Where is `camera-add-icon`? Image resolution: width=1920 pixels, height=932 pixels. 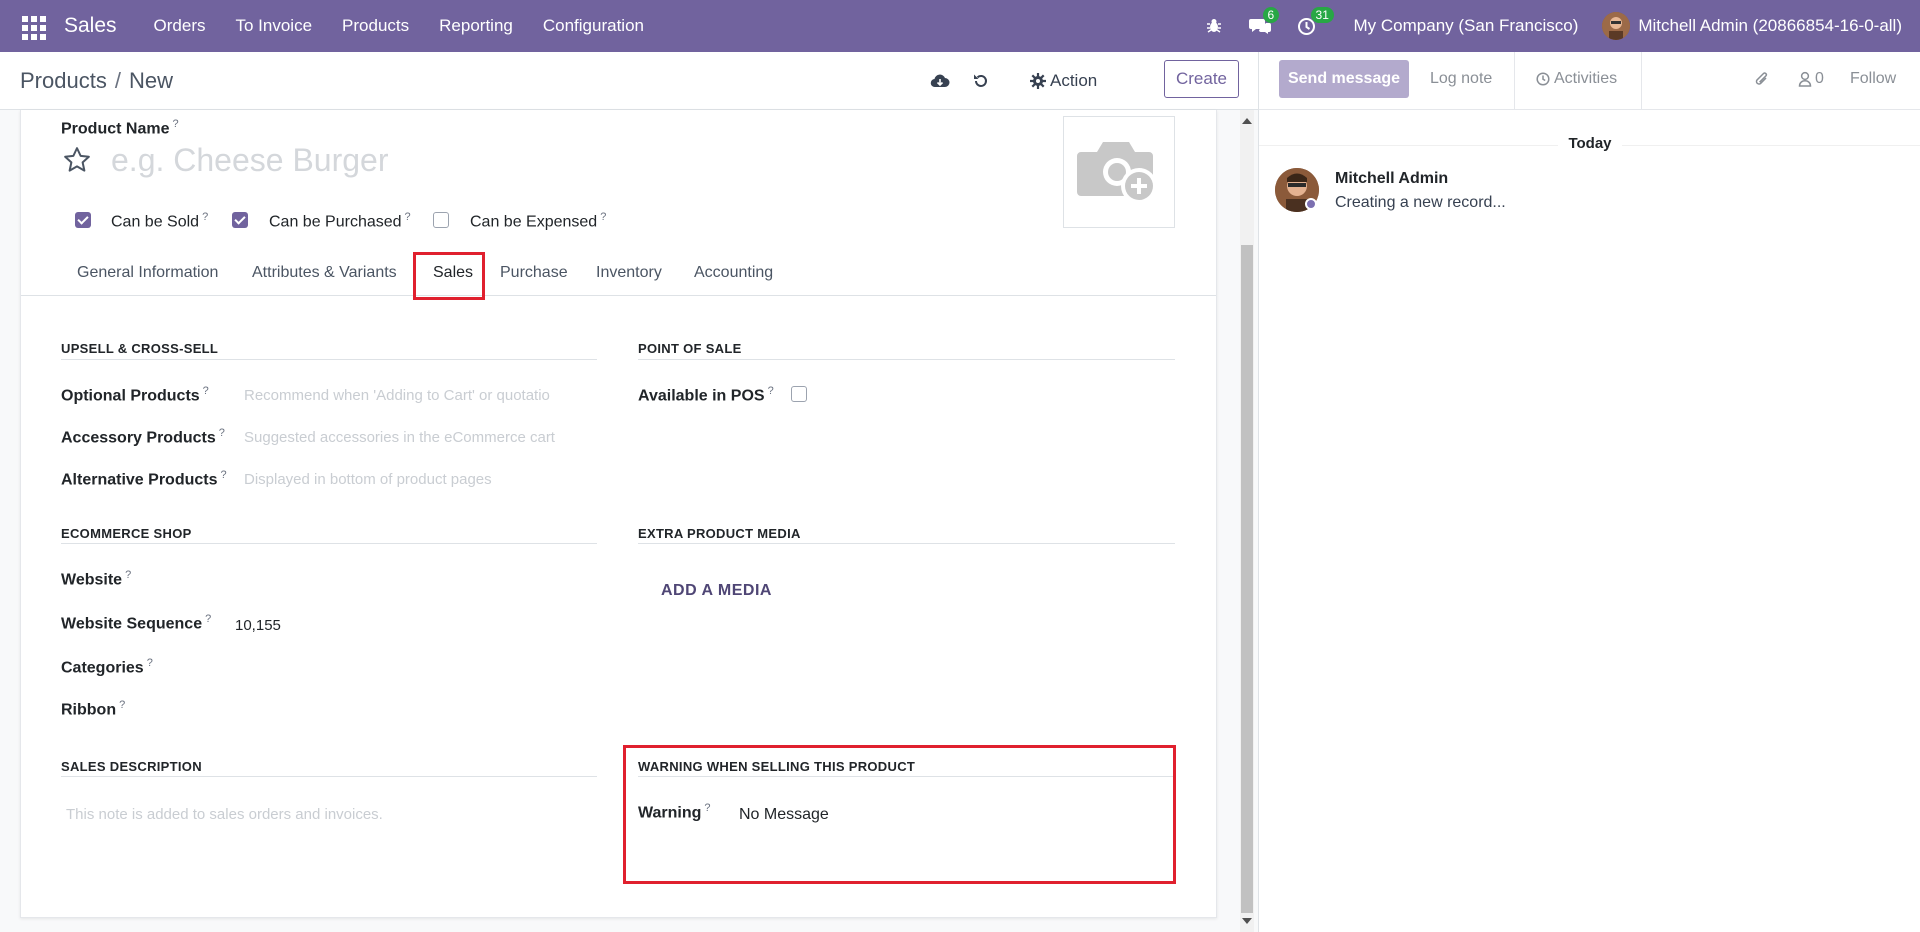 camera-add-icon is located at coordinates (1117, 173).